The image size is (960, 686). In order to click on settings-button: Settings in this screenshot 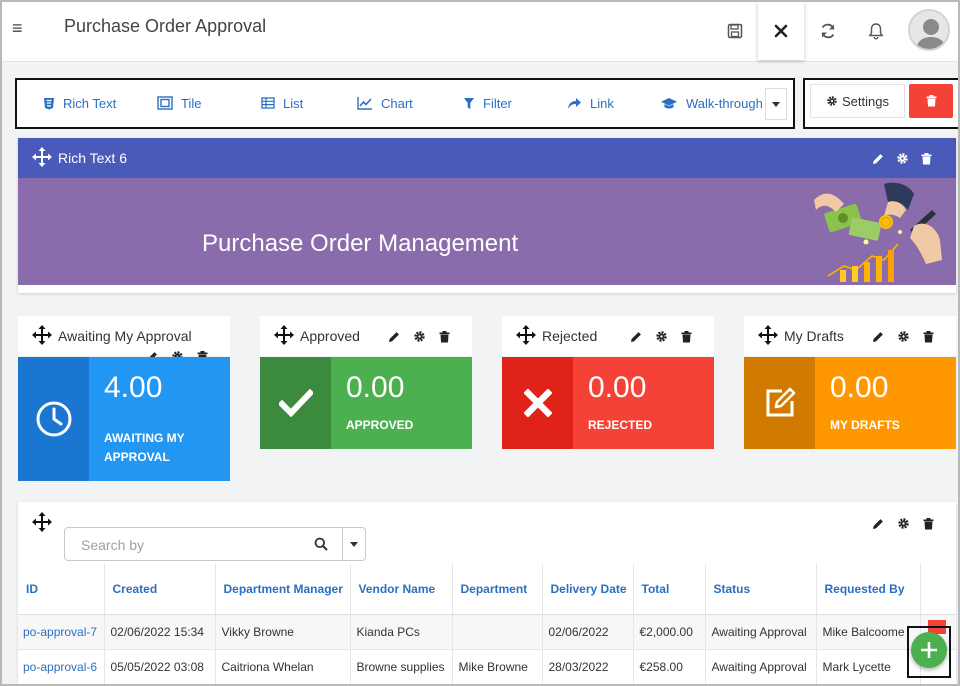, I will do `click(857, 101)`.